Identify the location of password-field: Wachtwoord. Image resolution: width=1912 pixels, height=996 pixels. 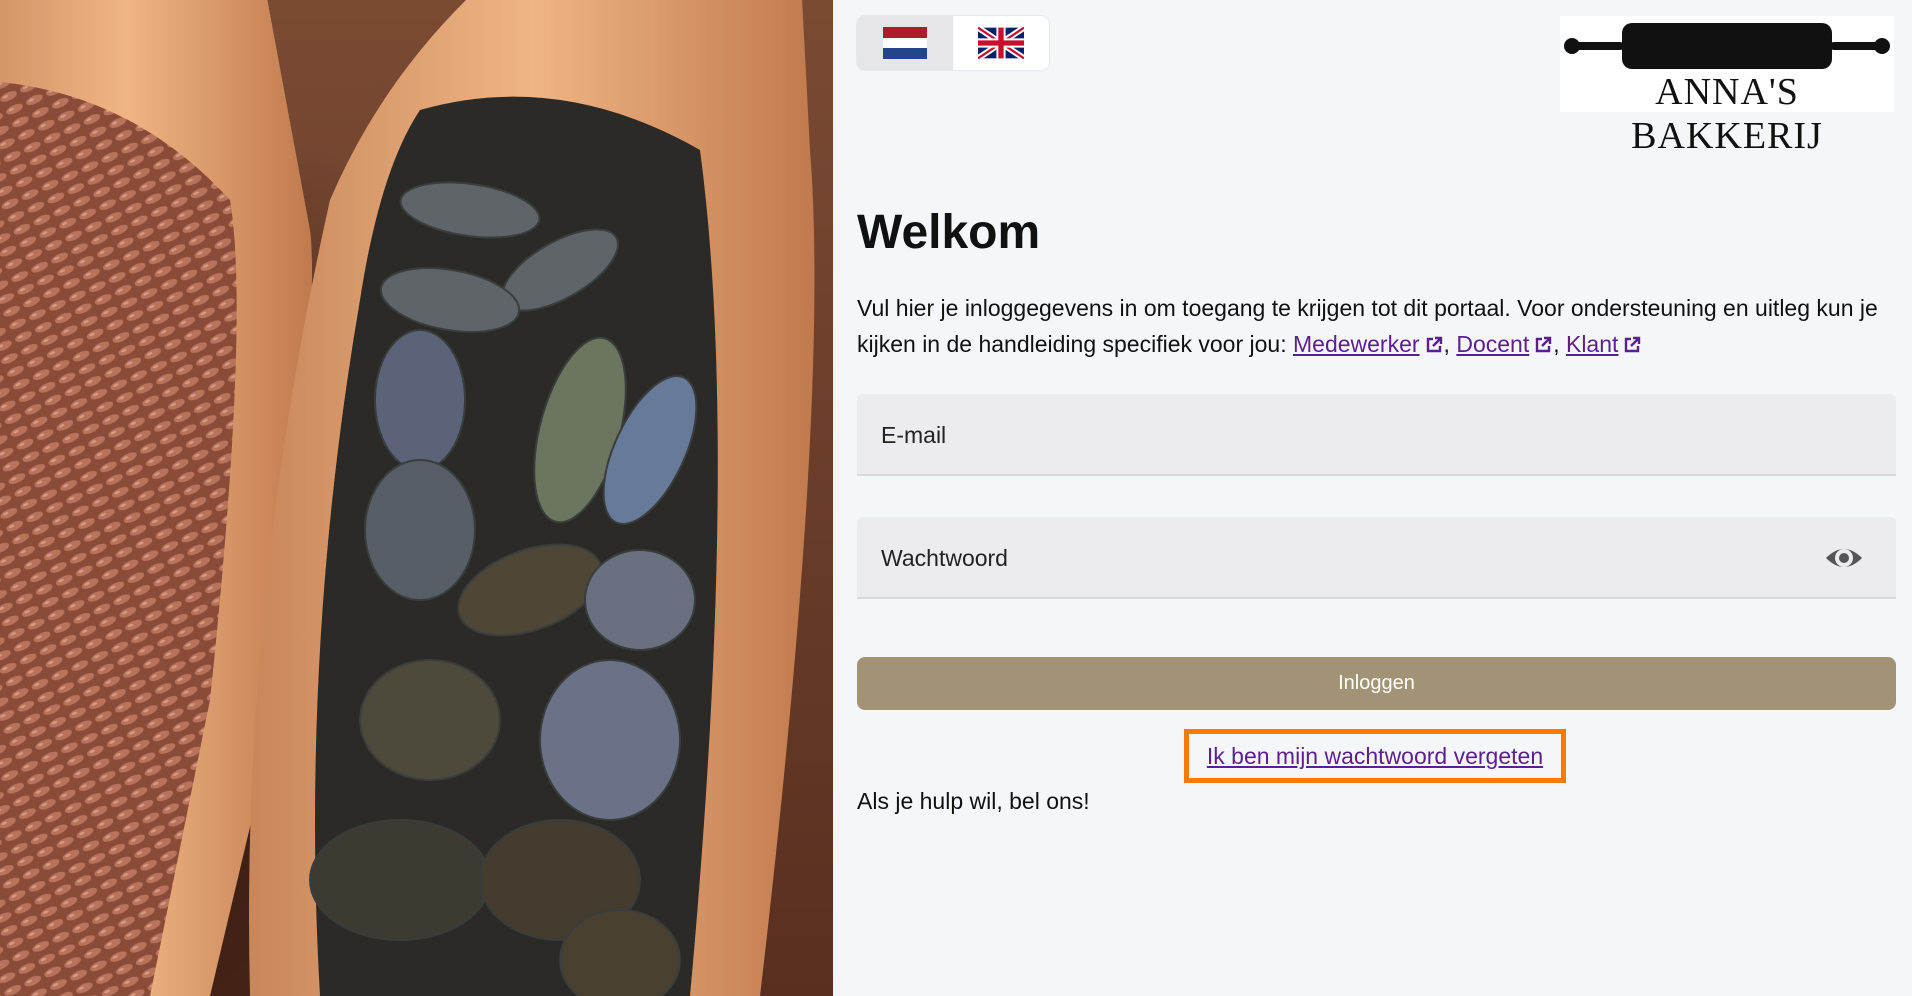
(1376, 558).